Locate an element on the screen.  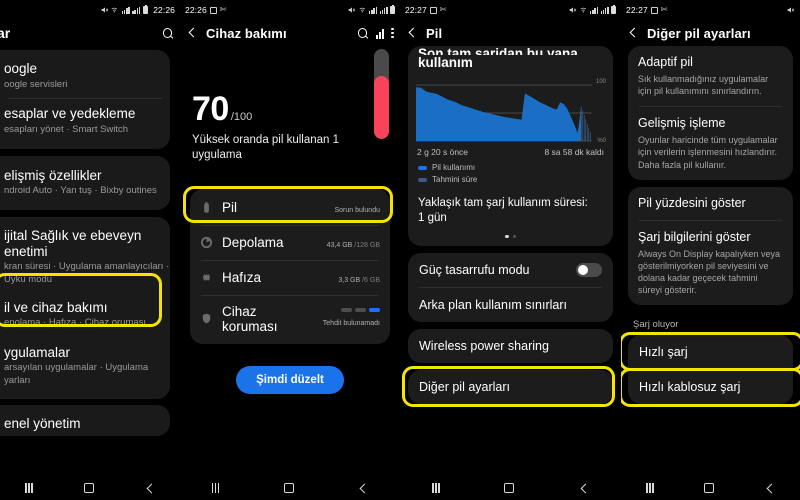
chart-caption-right: 8 sa 58 dk kaldı is located at coordinates (574, 151).